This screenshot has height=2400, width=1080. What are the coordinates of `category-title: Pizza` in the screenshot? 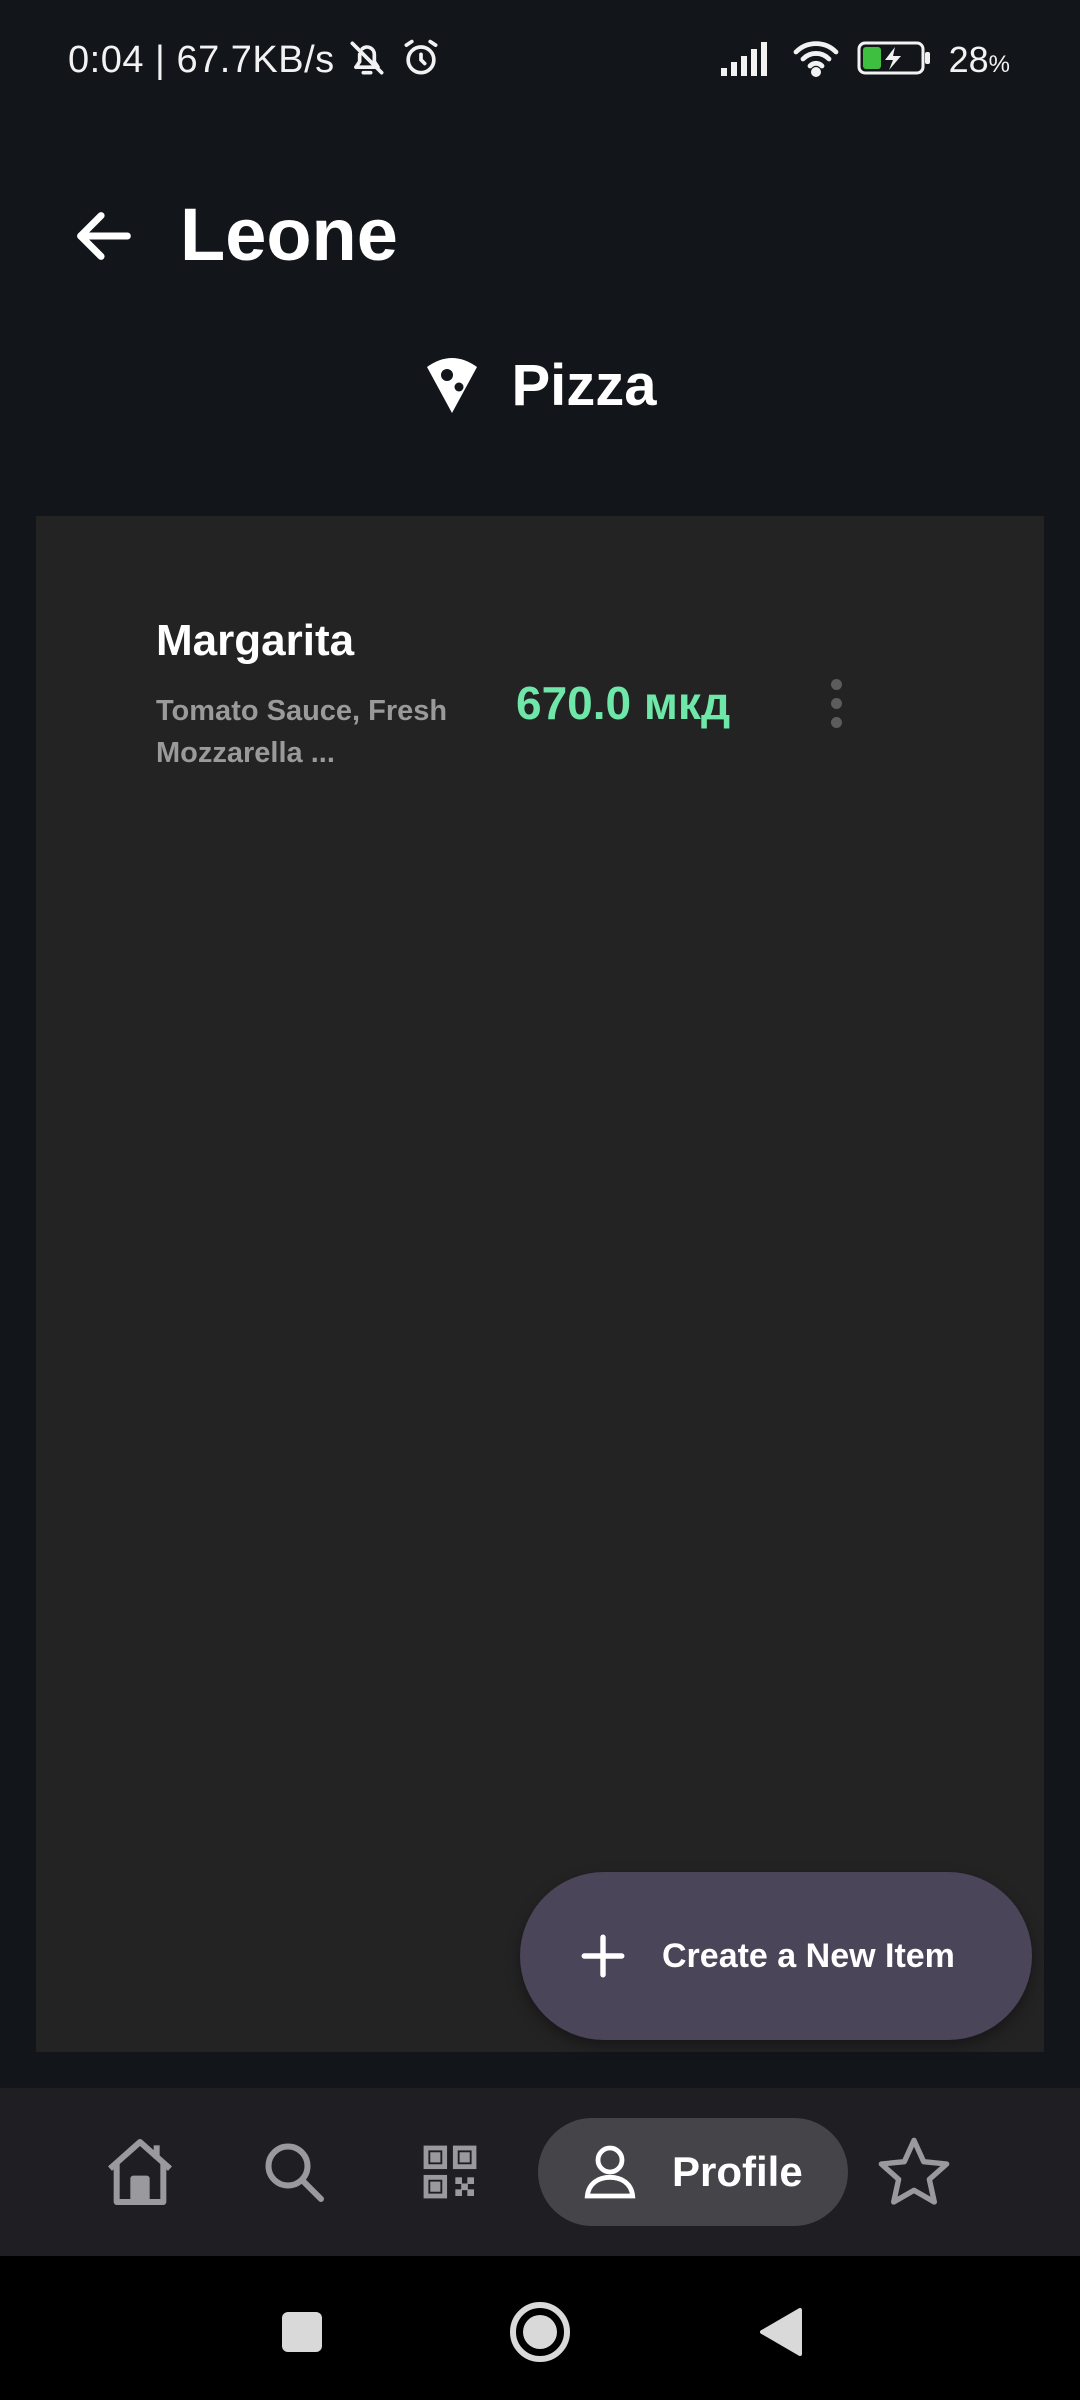 It's located at (584, 385).